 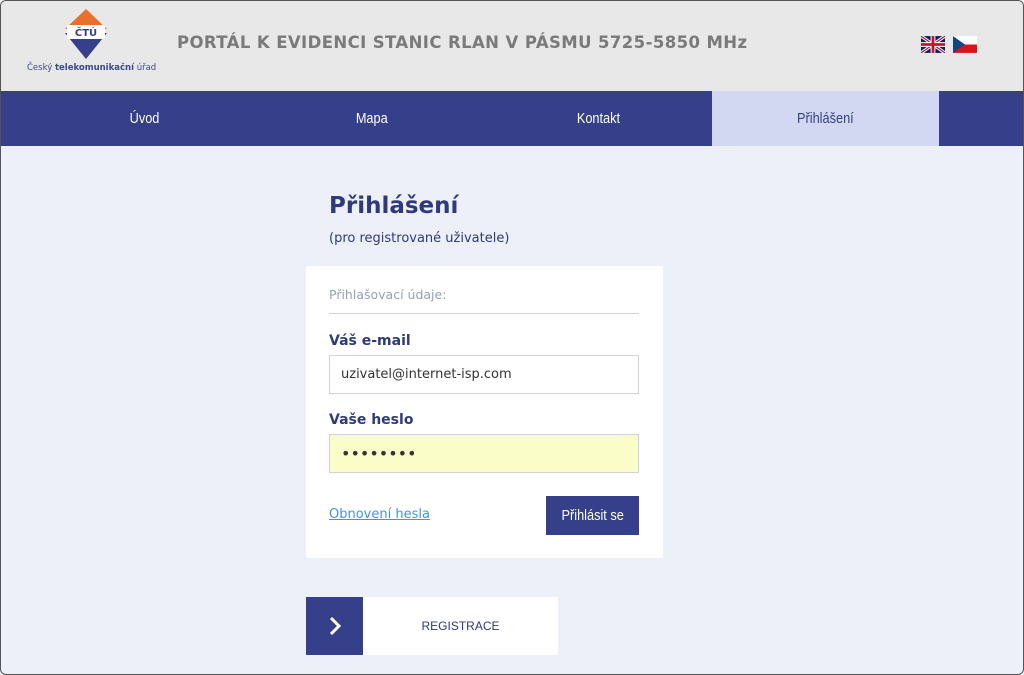 I want to click on nav-item-label: Mapa, so click(x=371, y=118).